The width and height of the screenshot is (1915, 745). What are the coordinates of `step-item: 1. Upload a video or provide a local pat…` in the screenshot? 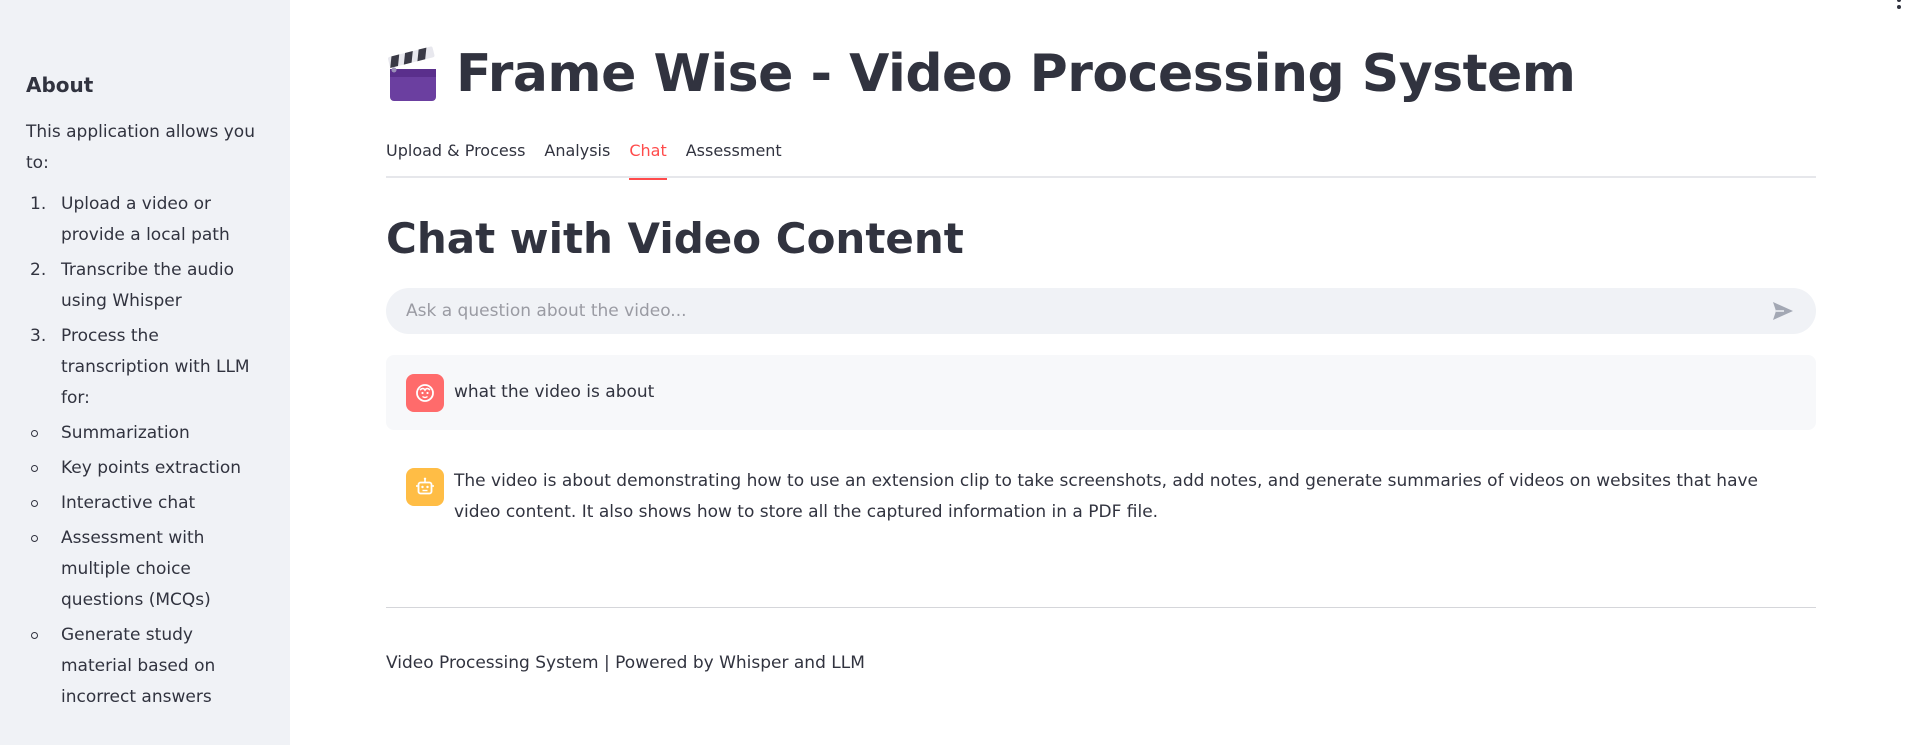 It's located at (145, 220).